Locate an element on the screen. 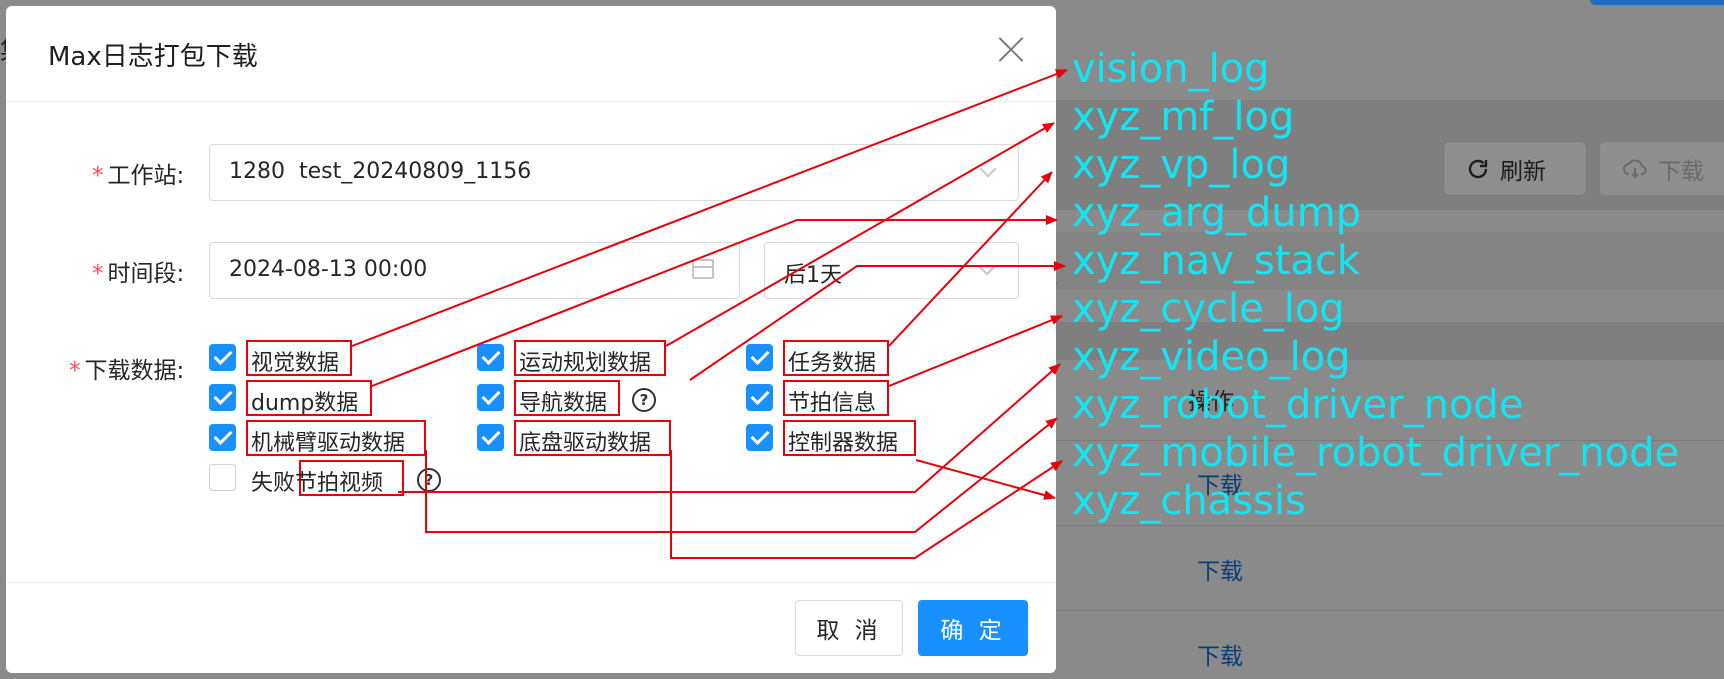  annotation-label: xyz_video_log is located at coordinates (1211, 357).